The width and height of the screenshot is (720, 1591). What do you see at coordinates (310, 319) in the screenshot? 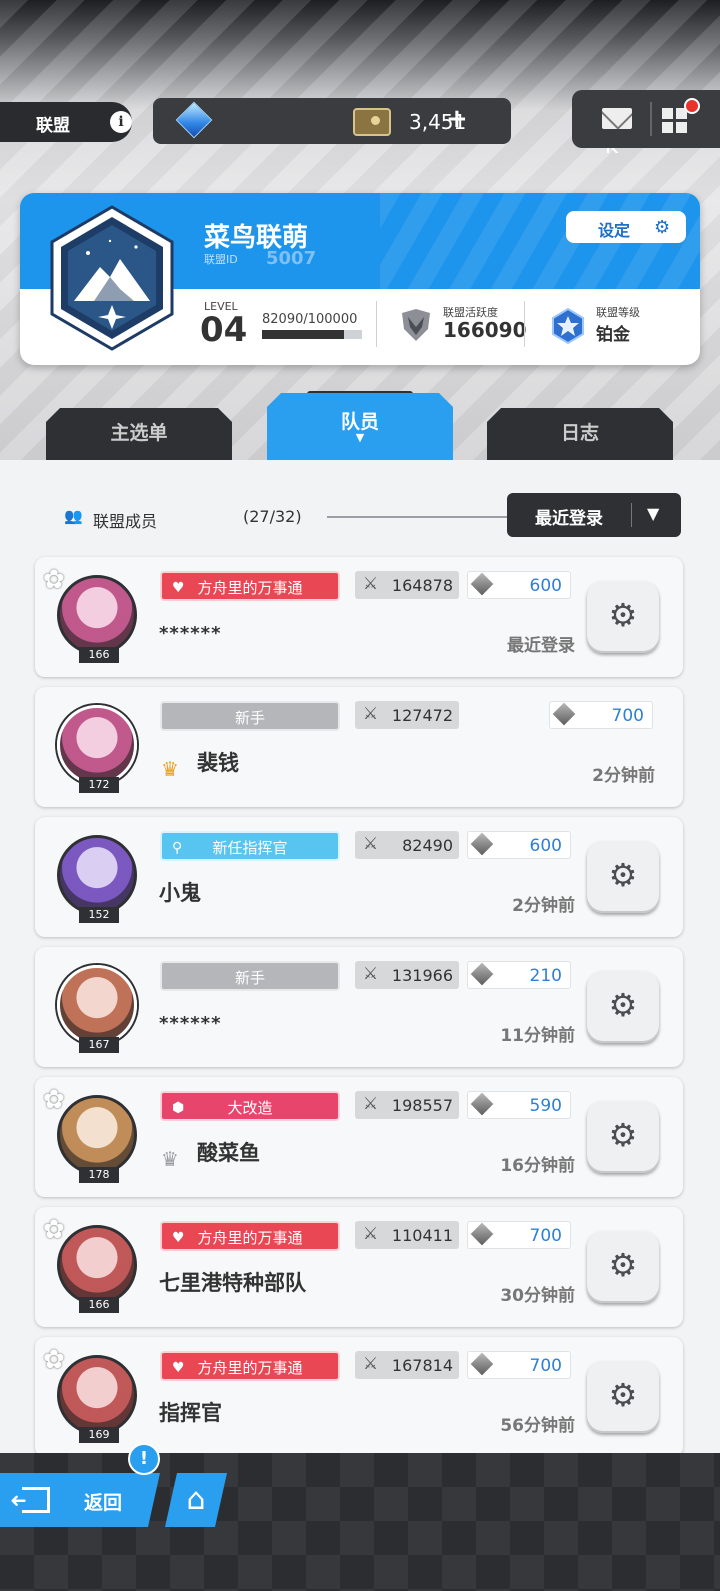
I see `exp-text: 82090/100000` at bounding box center [310, 319].